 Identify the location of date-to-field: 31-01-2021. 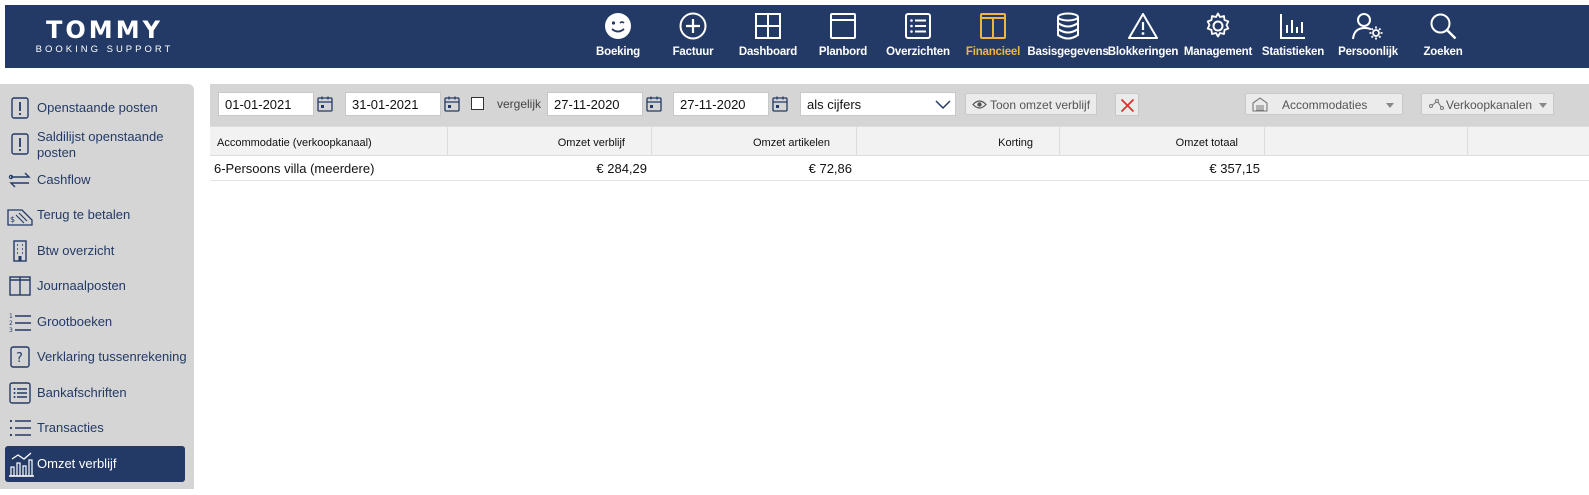
(393, 104).